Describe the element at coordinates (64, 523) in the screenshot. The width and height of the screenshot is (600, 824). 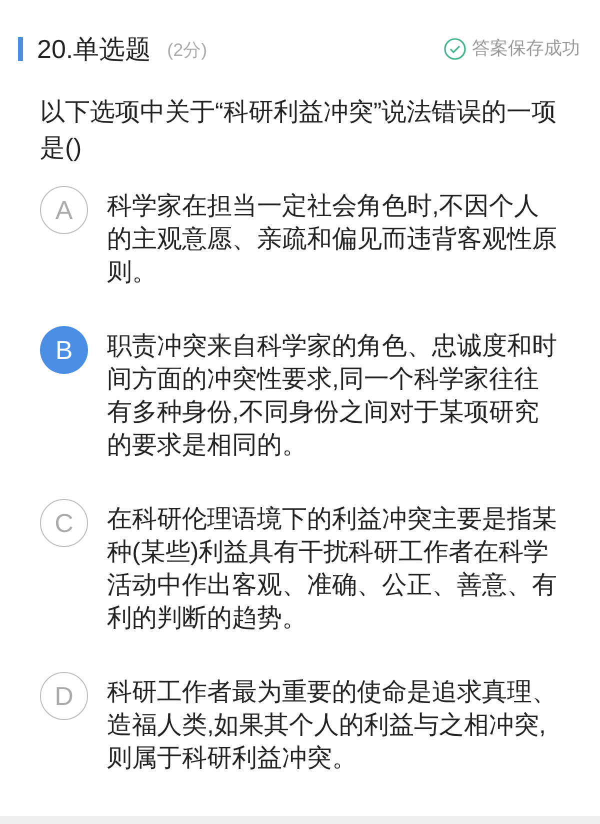
I see `option-radio: C` at that location.